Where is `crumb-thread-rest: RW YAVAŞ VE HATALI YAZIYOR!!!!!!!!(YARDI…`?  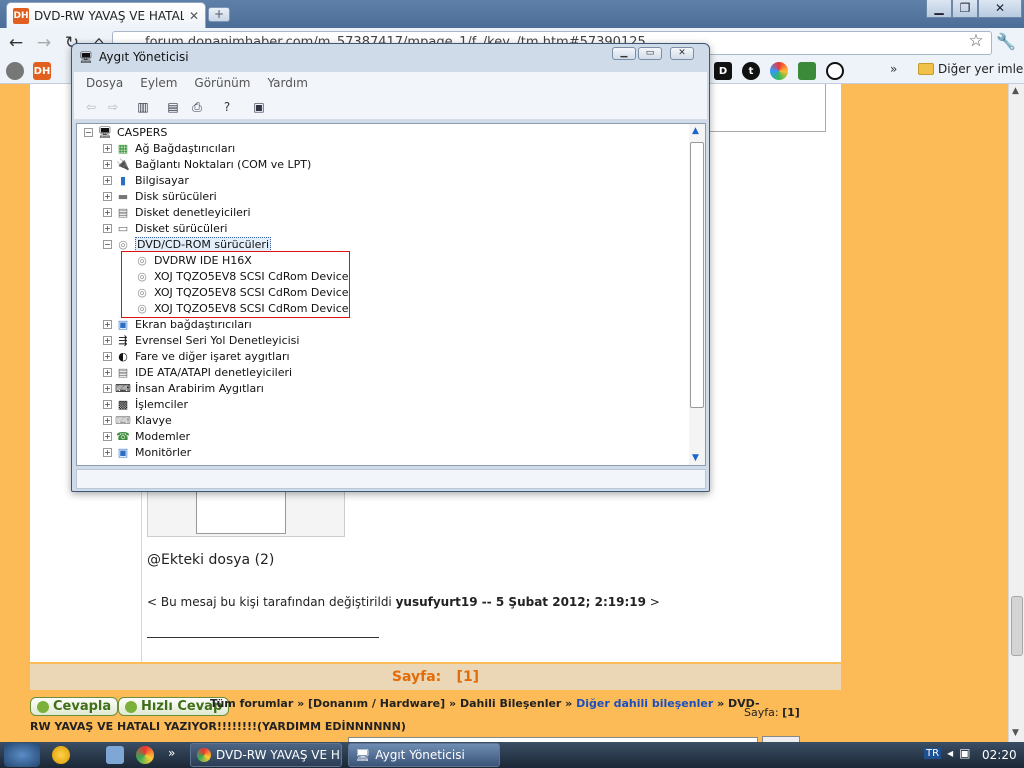
crumb-thread-rest: RW YAVAŞ VE HATALI YAZIYOR!!!!!!!!(YARDI… is located at coordinates (218, 726).